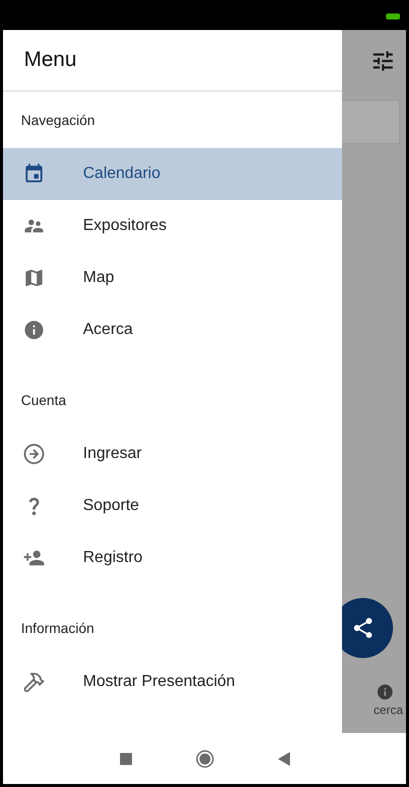  Describe the element at coordinates (172, 174) in the screenshot. I see `drawer-item: Calendario` at that location.